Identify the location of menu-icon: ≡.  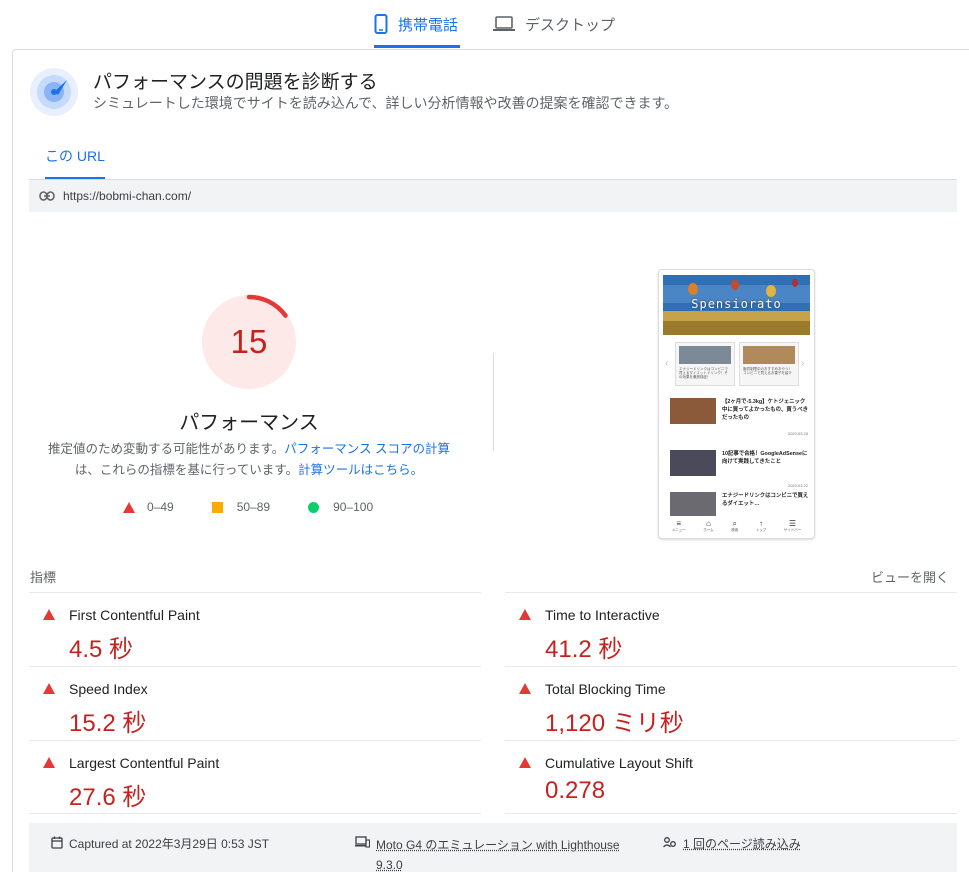
(679, 523).